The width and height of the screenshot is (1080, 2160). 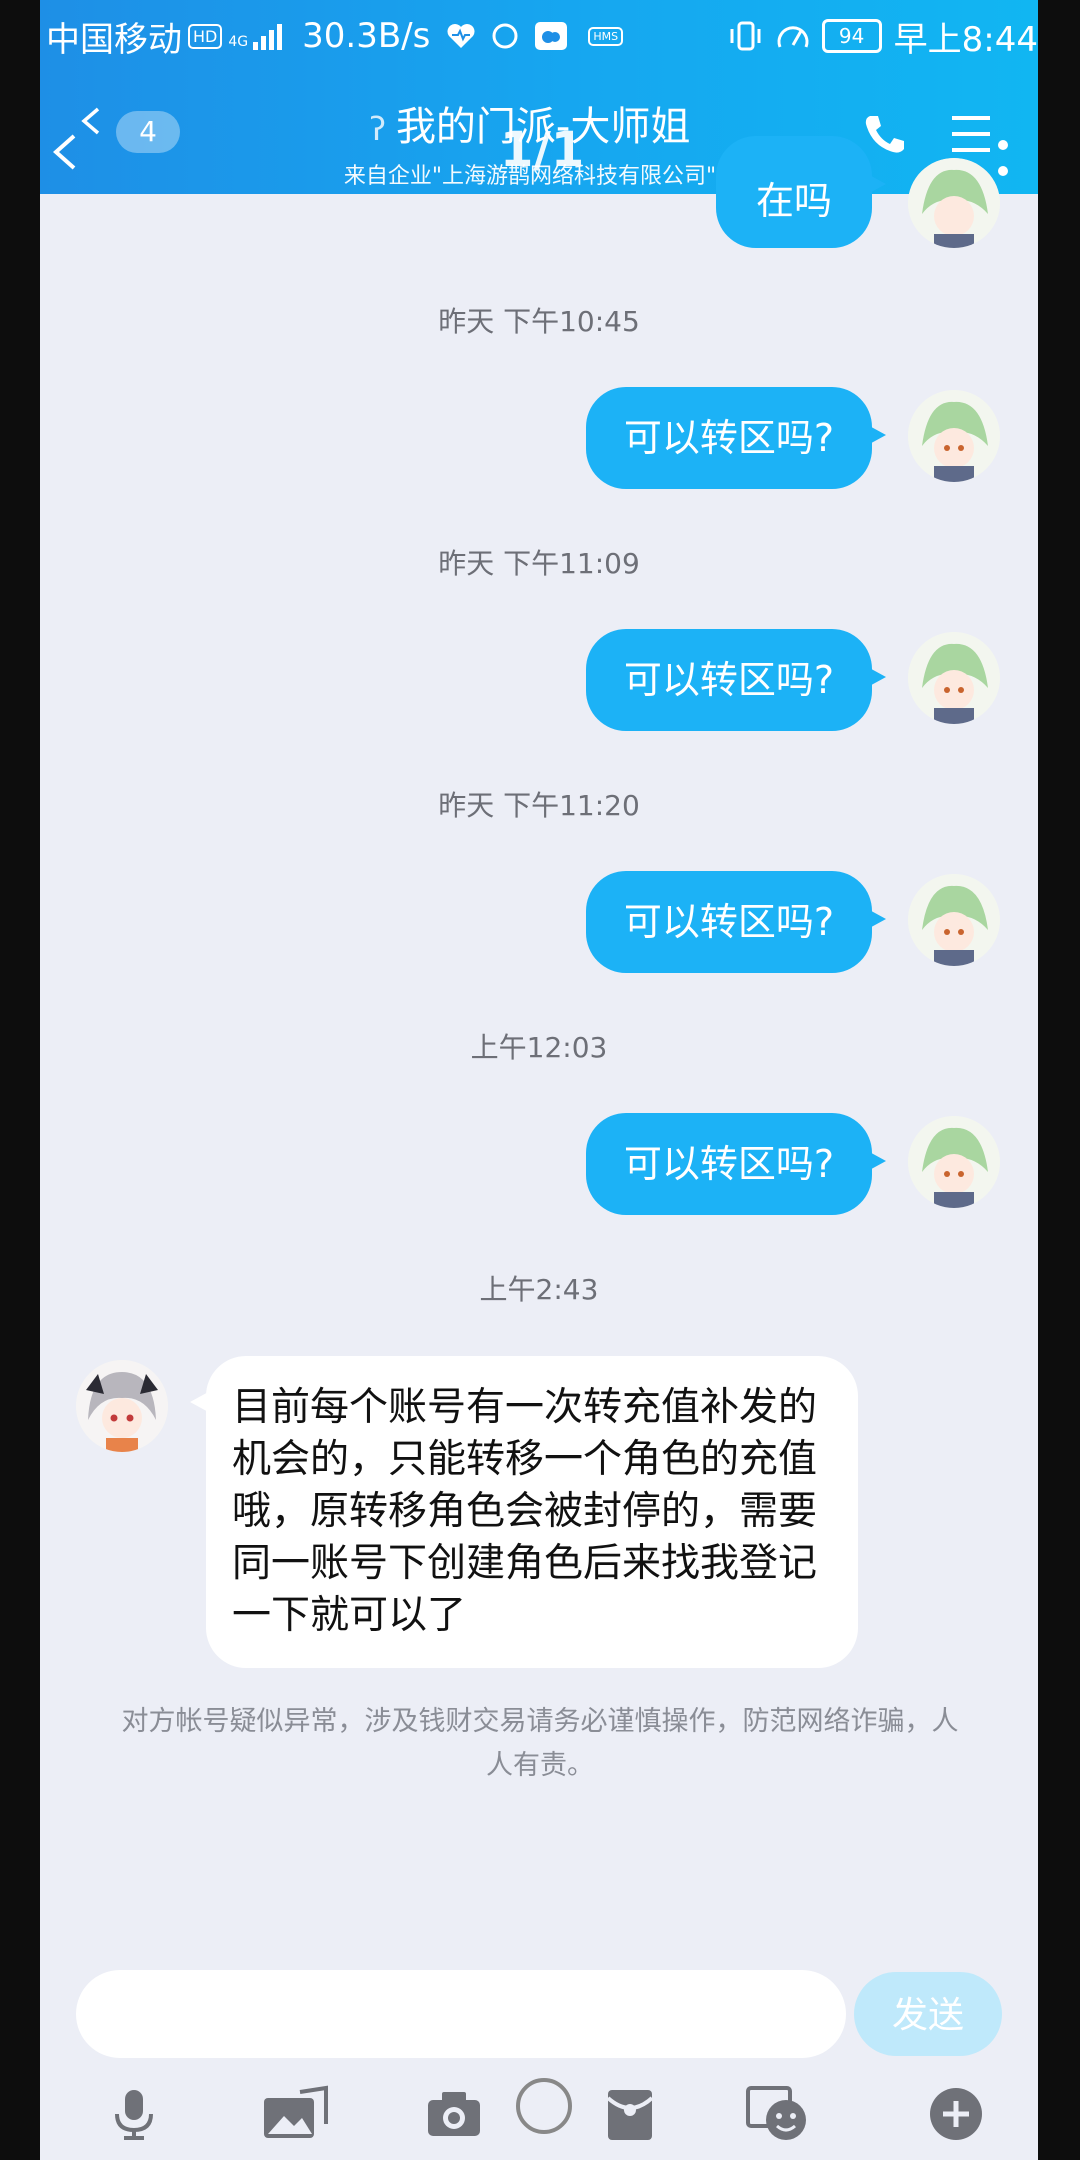 I want to click on menu-icon, so click(x=973, y=134).